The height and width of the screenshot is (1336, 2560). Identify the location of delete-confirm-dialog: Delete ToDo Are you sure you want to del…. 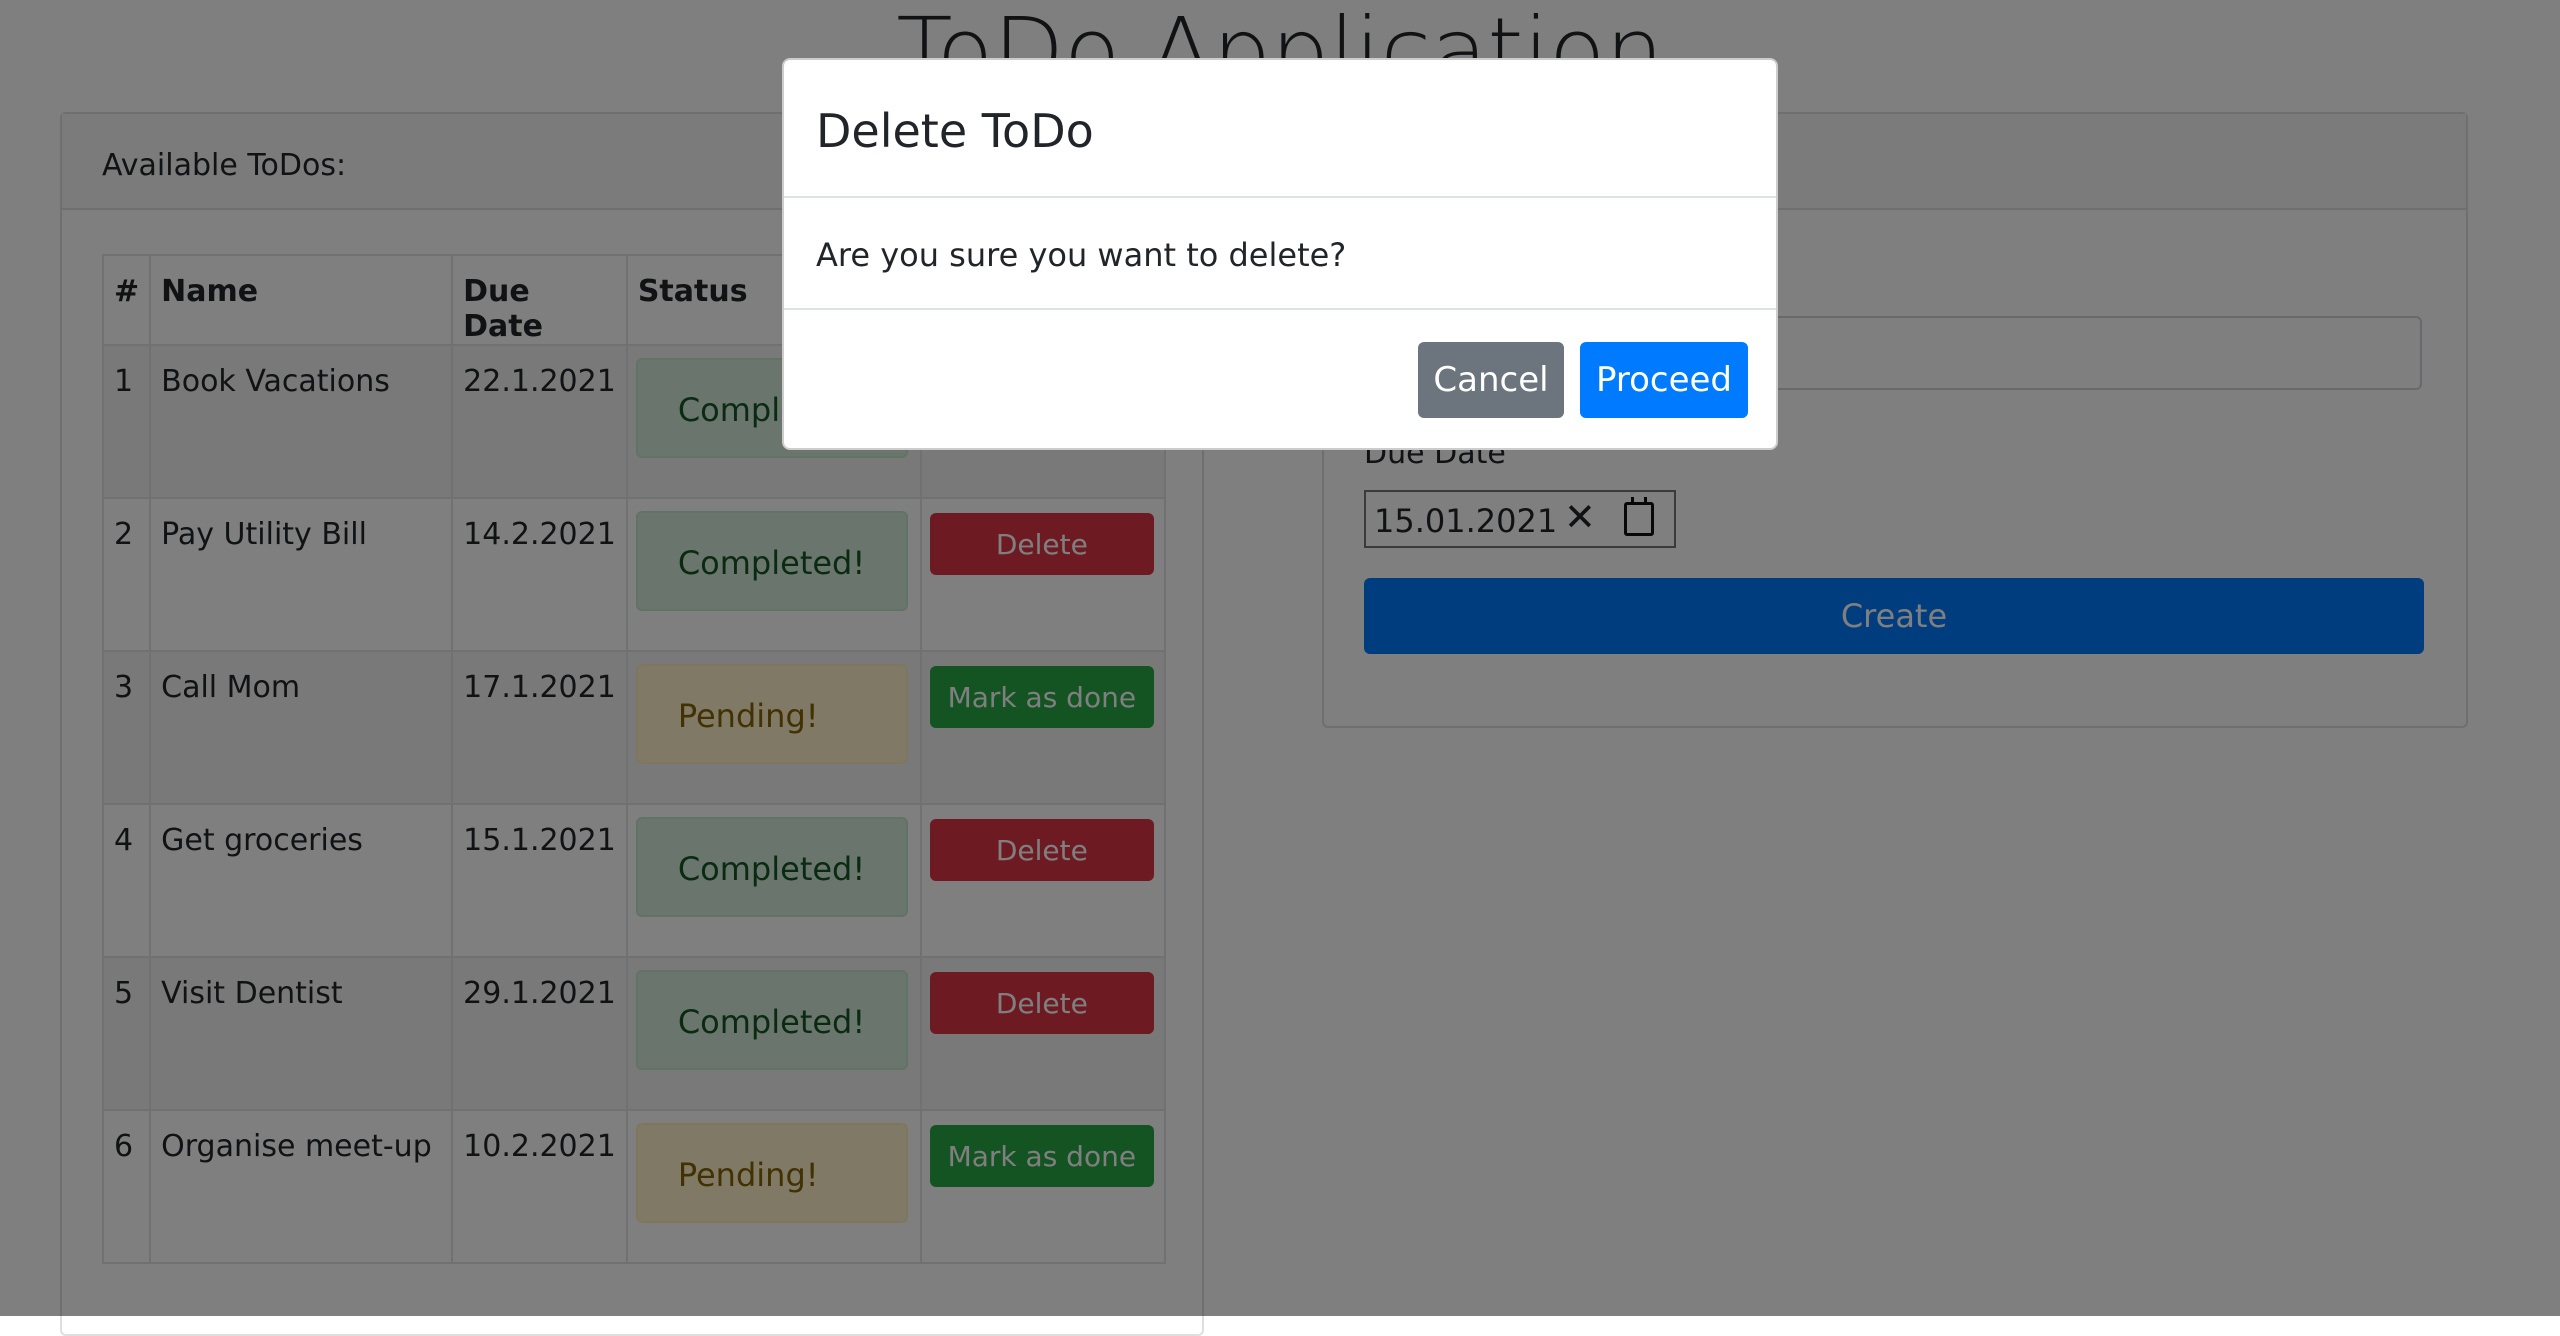
(1280, 254).